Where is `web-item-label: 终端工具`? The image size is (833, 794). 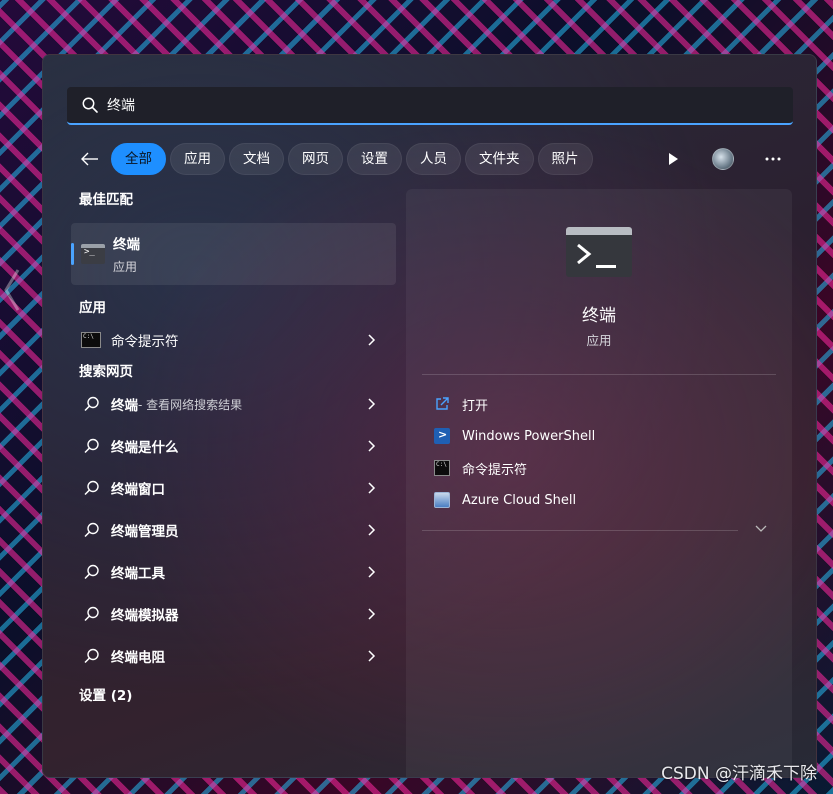
web-item-label: 终端工具 is located at coordinates (138, 574).